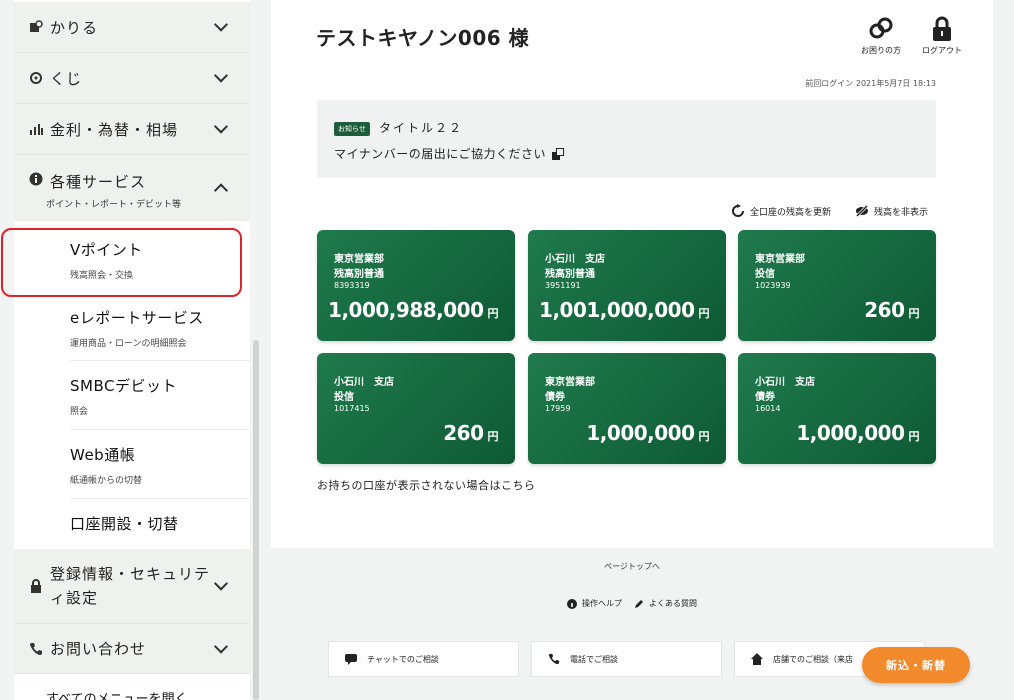  Describe the element at coordinates (765, 397) in the screenshot. I see `account-type: 債券` at that location.